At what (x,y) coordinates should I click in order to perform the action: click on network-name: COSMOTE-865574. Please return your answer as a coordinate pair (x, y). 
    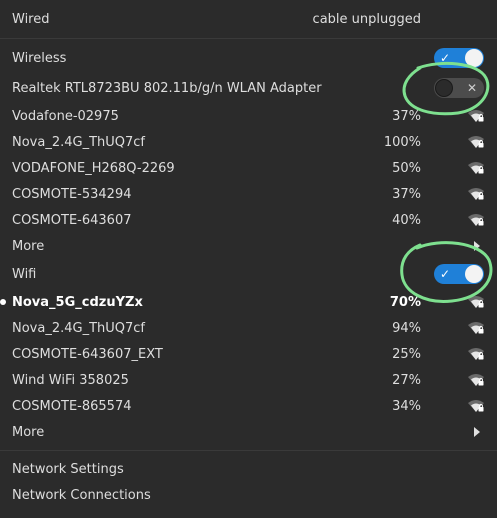
    Looking at the image, I should click on (72, 406).